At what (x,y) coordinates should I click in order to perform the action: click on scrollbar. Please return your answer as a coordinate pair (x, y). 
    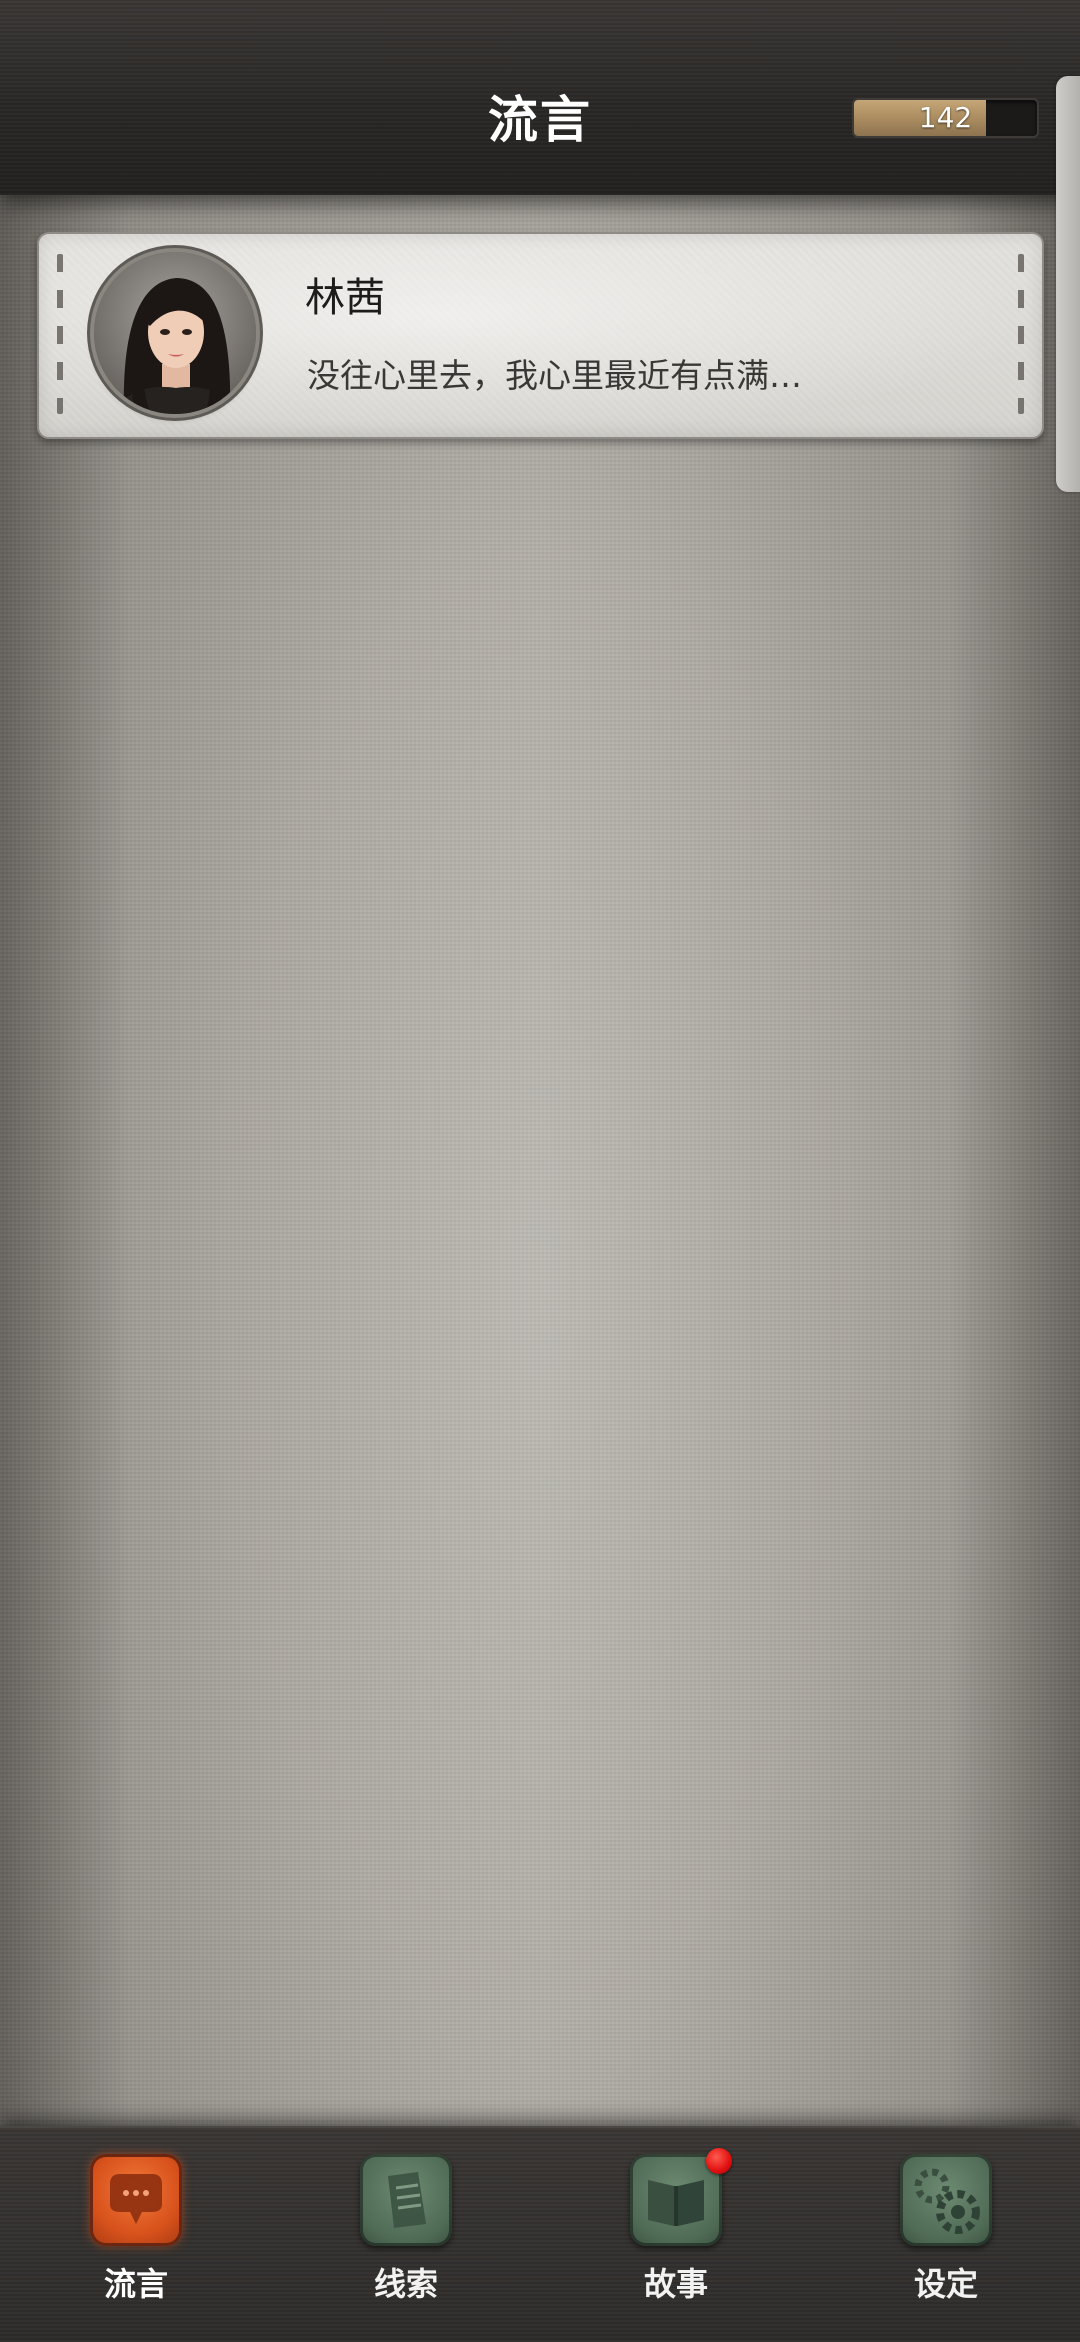
    Looking at the image, I should click on (1068, 284).